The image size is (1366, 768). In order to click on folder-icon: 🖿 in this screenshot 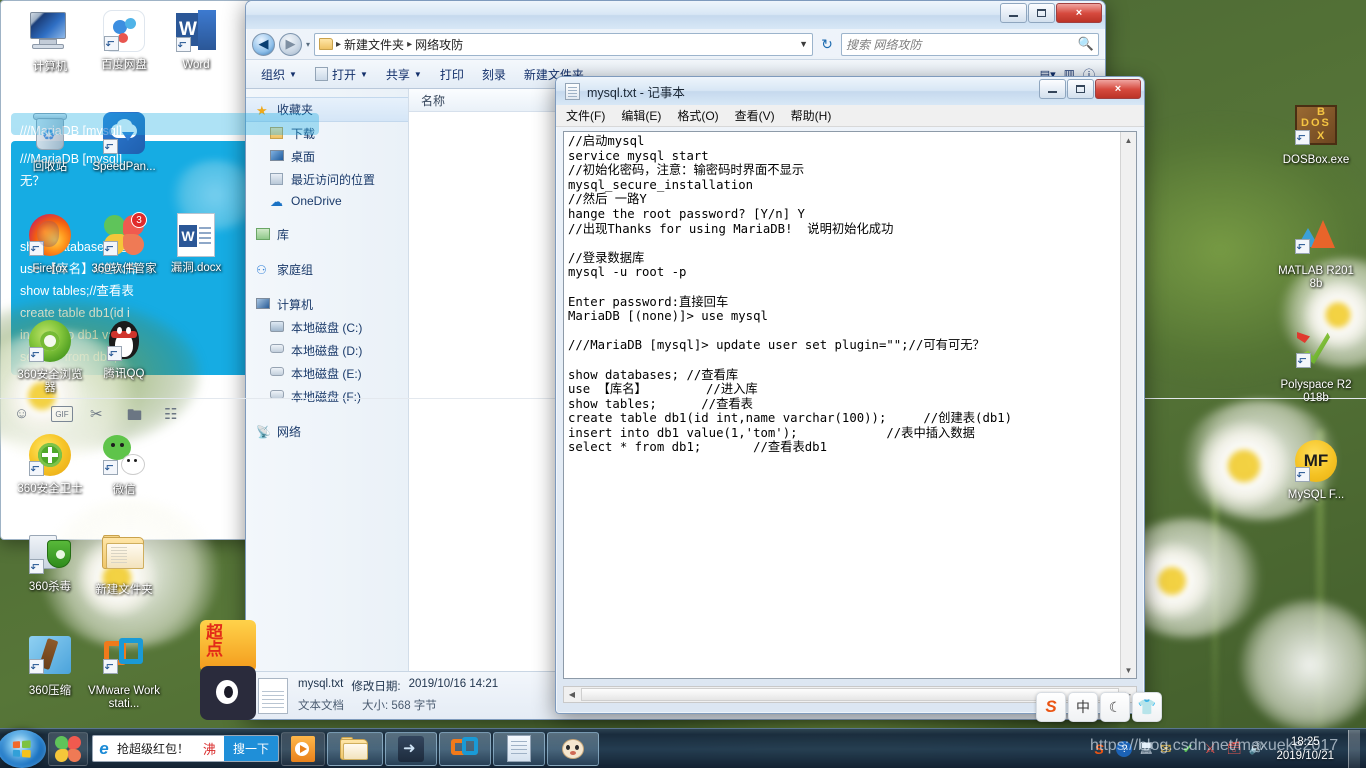, I will do `click(137, 414)`.